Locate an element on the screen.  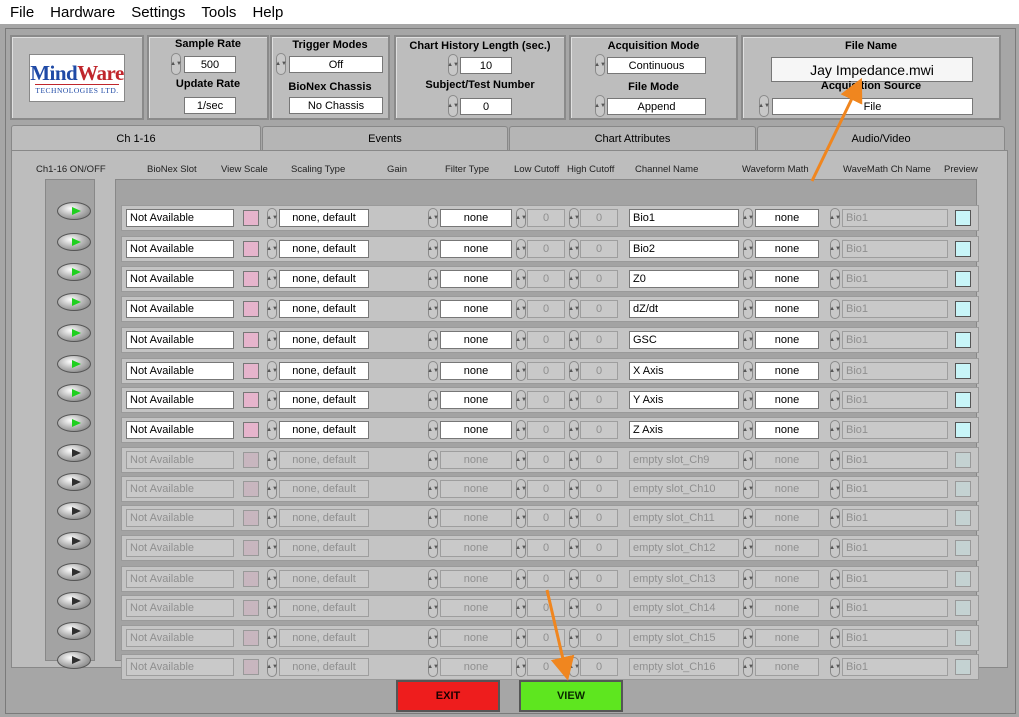
menu-hardware: Hardware is located at coordinates (82, 12).